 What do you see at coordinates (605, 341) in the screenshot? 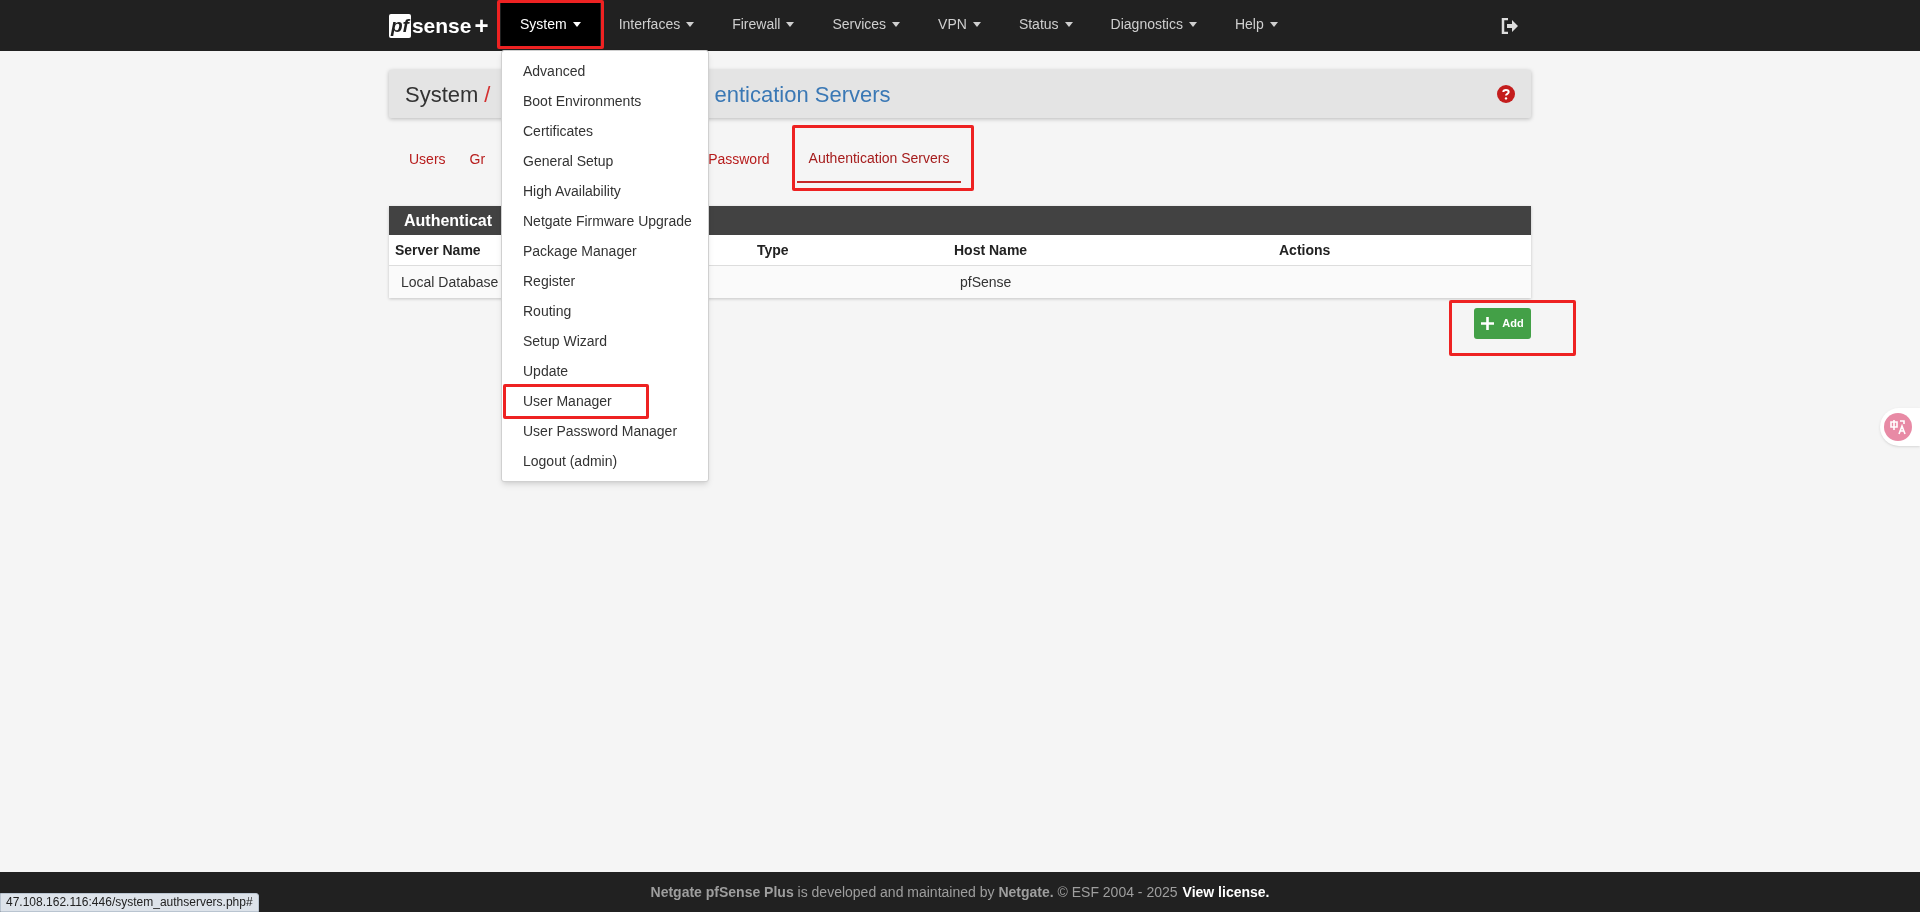
I see `menu-item: Setup Wizard` at bounding box center [605, 341].